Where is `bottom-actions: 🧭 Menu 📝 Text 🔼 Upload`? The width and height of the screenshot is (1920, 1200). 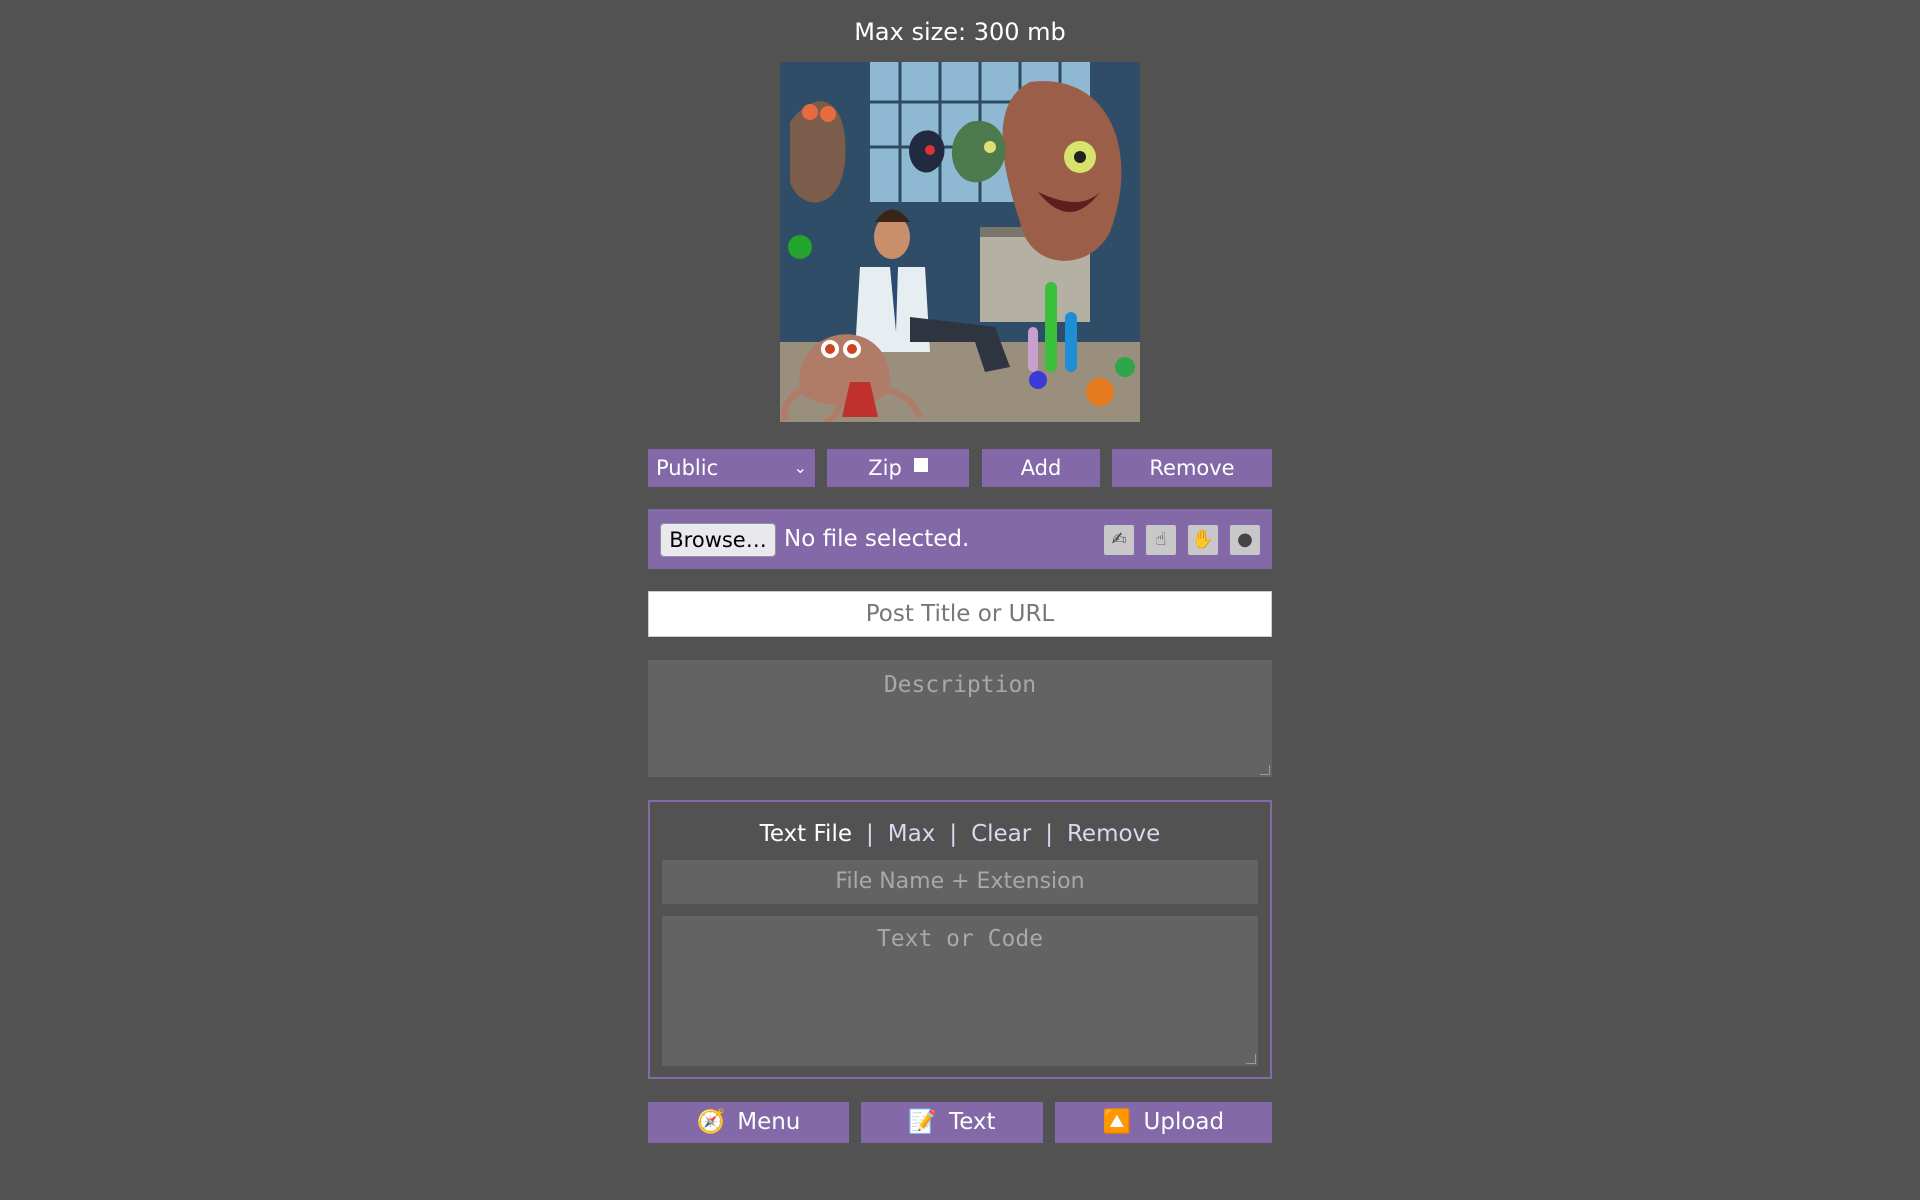 bottom-actions: 🧭 Menu 📝 Text 🔼 Upload is located at coordinates (960, 1122).